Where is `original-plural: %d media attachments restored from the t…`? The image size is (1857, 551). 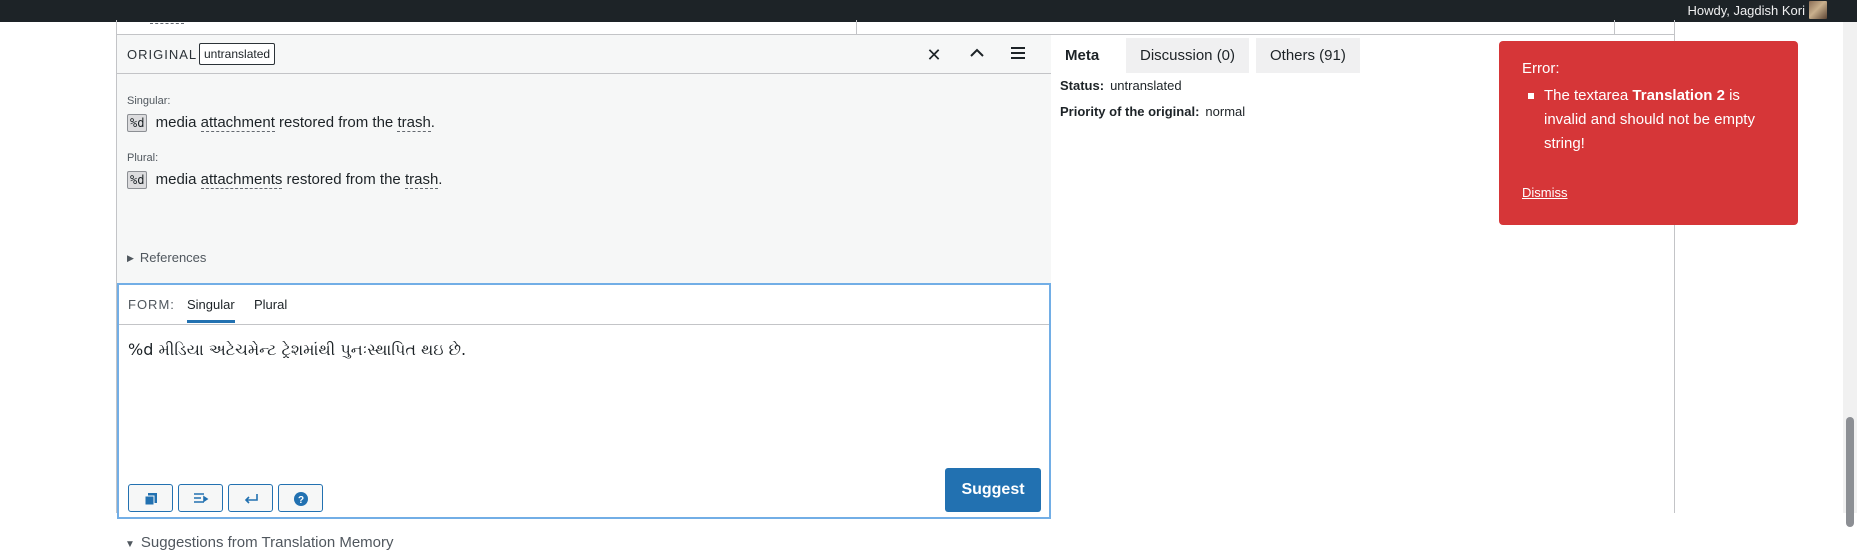
original-plural: %d media attachments restored from the t… is located at coordinates (284, 180).